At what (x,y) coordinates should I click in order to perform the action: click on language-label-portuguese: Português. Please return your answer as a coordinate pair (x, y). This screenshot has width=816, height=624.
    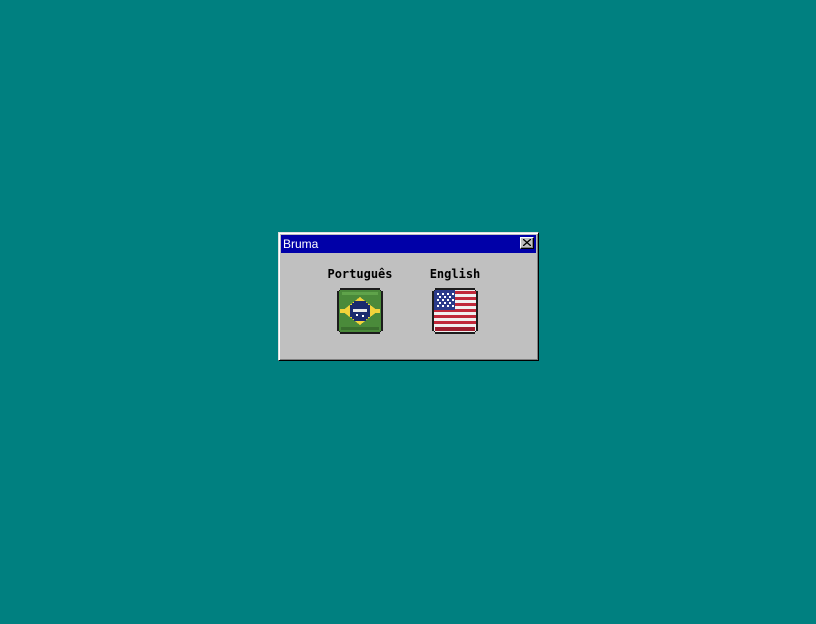
    Looking at the image, I should click on (360, 274).